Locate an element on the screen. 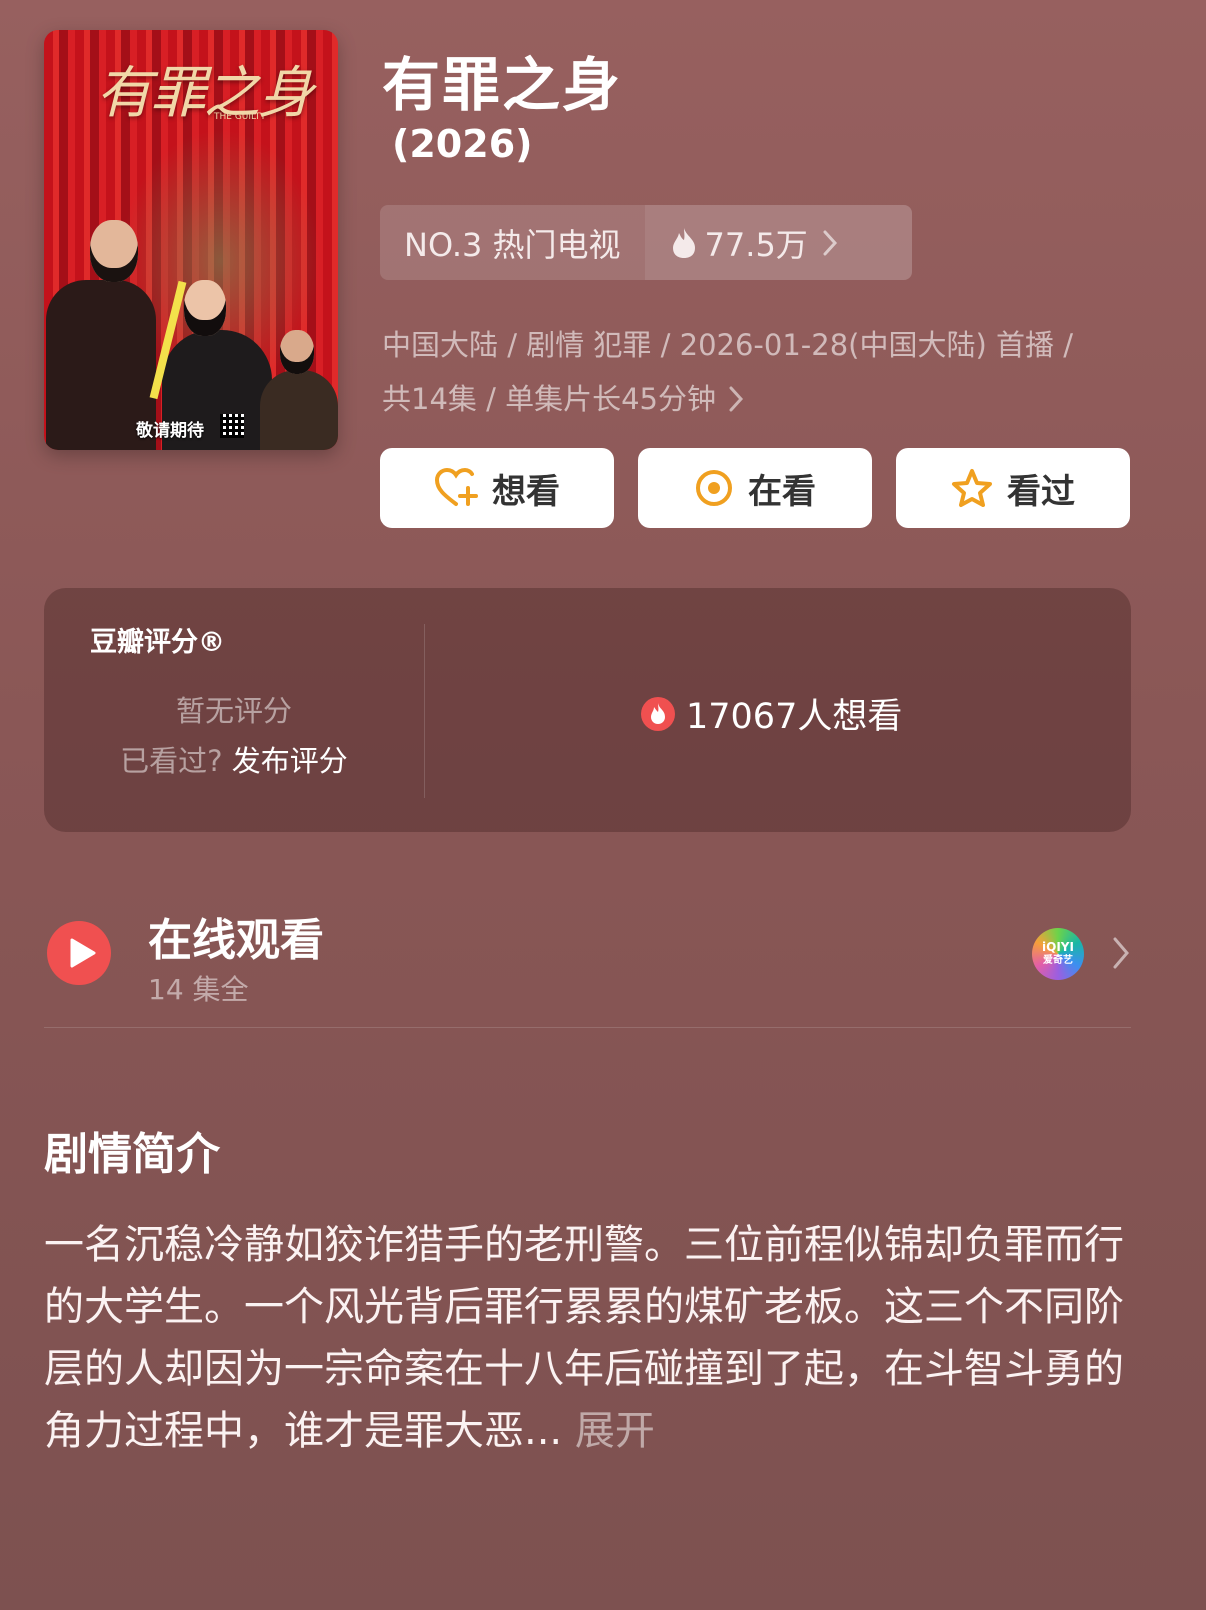 The image size is (1206, 1610). watching-button: 在看 is located at coordinates (755, 488).